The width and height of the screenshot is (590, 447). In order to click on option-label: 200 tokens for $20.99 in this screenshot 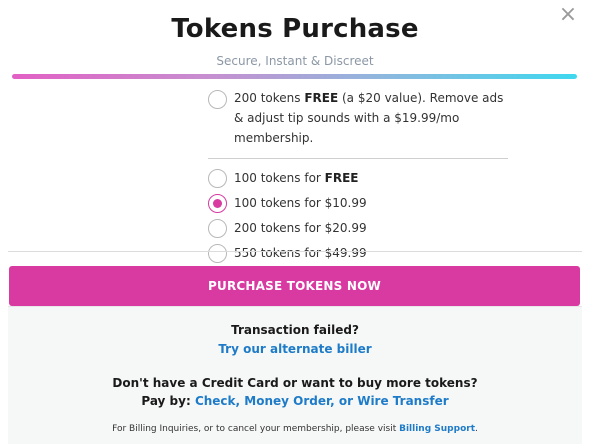, I will do `click(300, 228)`.